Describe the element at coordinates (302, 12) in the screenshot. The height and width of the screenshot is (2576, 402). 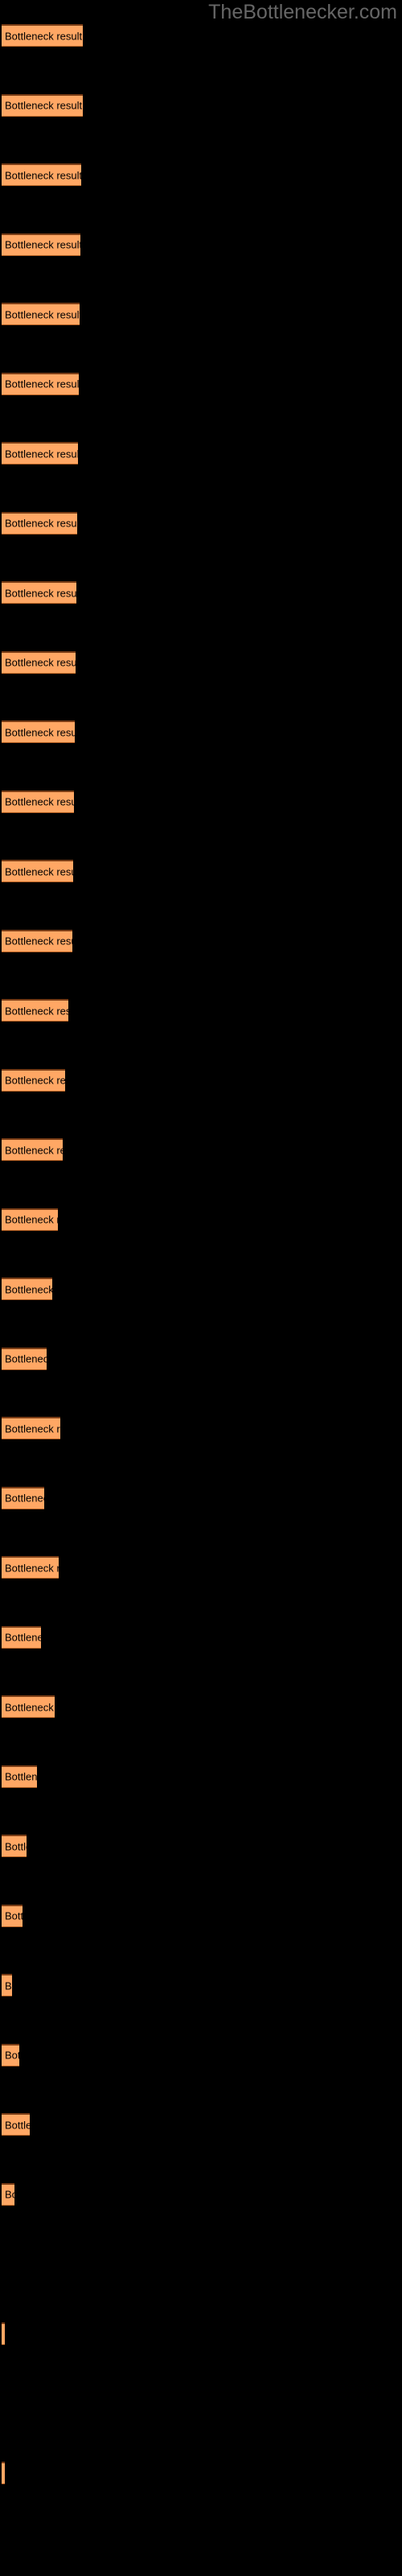
I see `site-watermark: TheBottlenecker.com` at that location.